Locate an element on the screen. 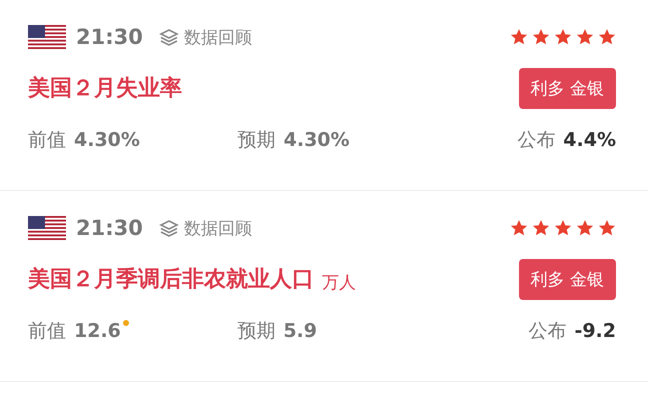 The image size is (648, 402). event-title: 美国２月季调后非农就业人口 is located at coordinates (171, 280).